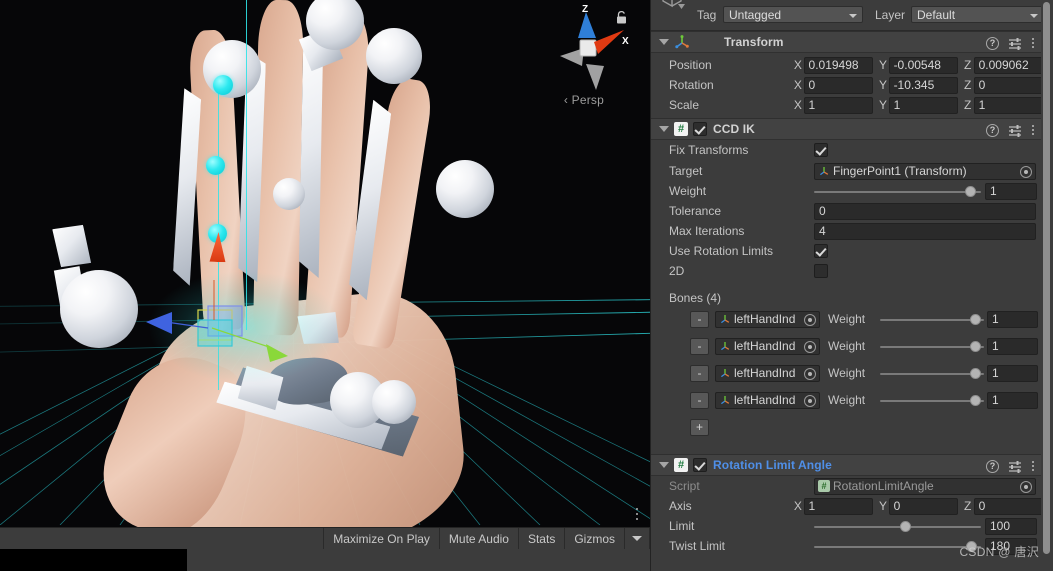  I want to click on axis-x-field: 1, so click(838, 506).